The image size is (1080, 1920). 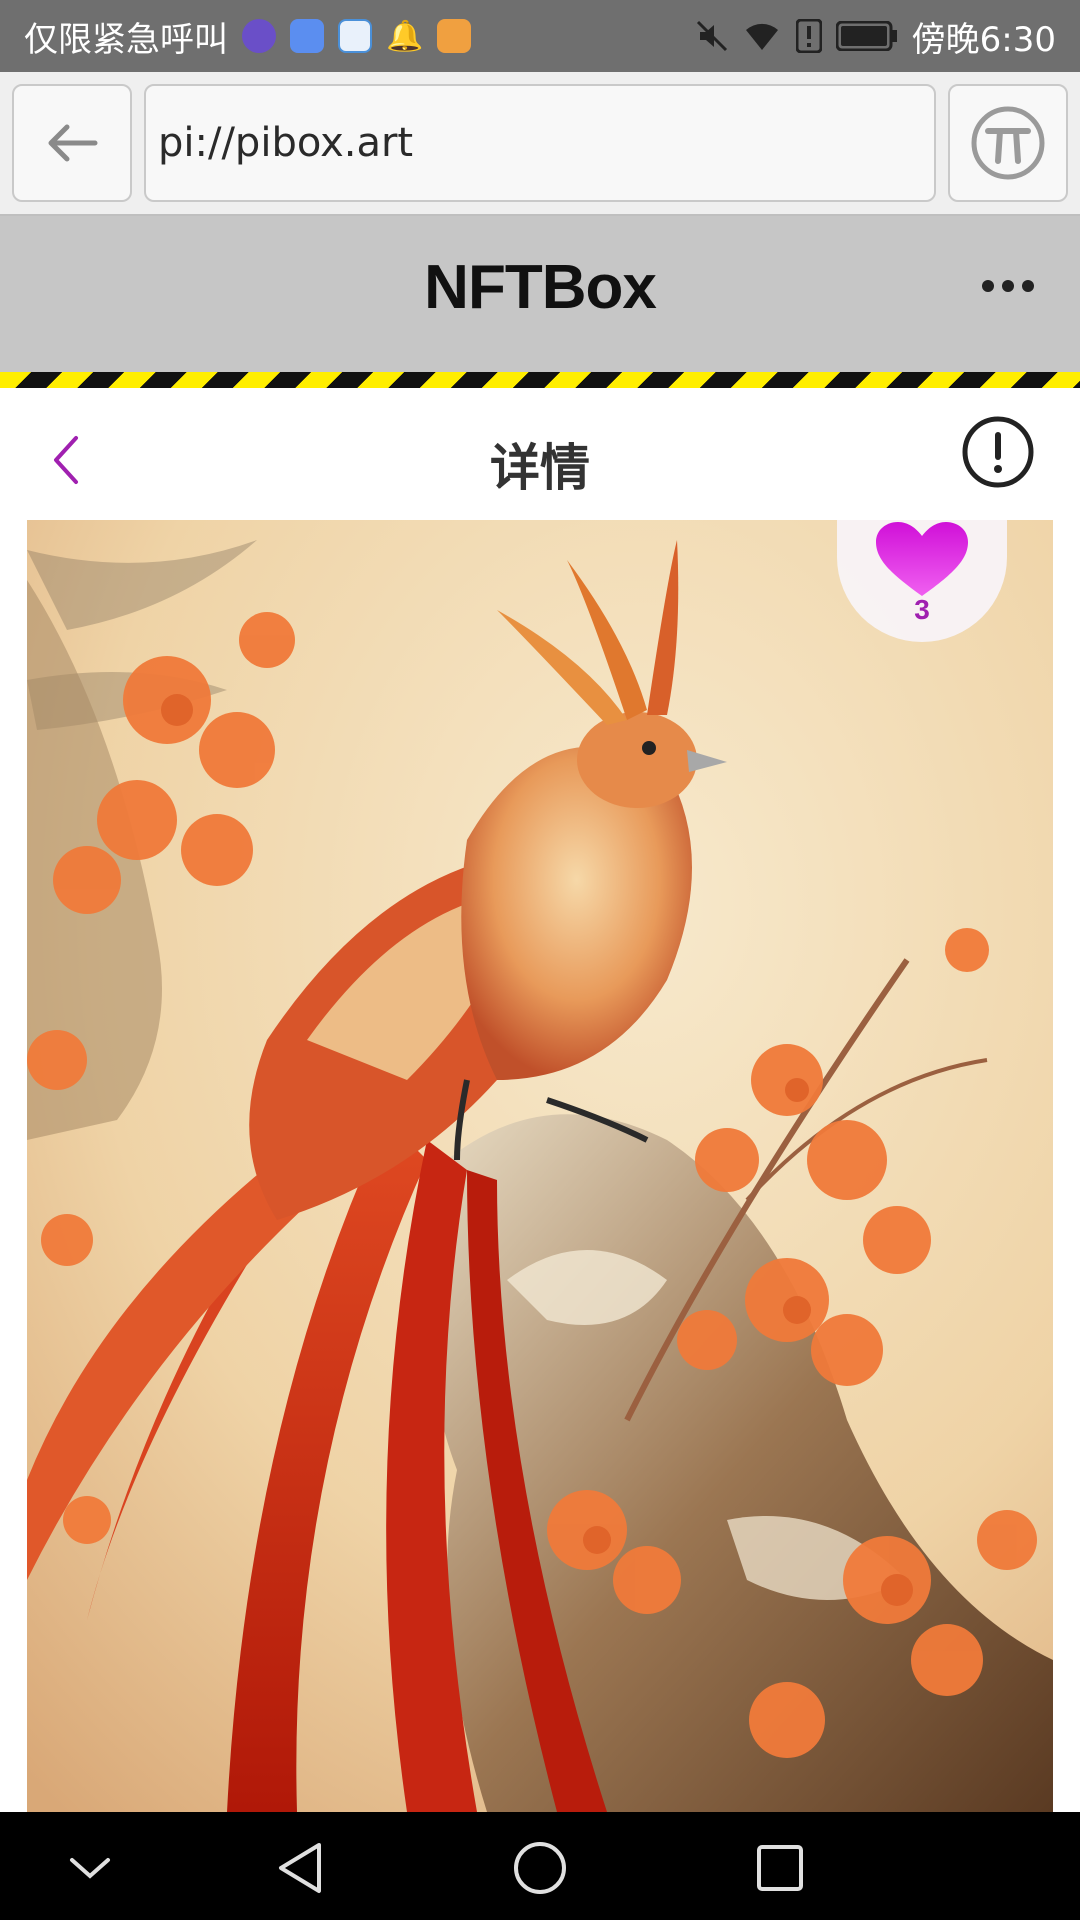 What do you see at coordinates (780, 1868) in the screenshot?
I see `recents-square-icon` at bounding box center [780, 1868].